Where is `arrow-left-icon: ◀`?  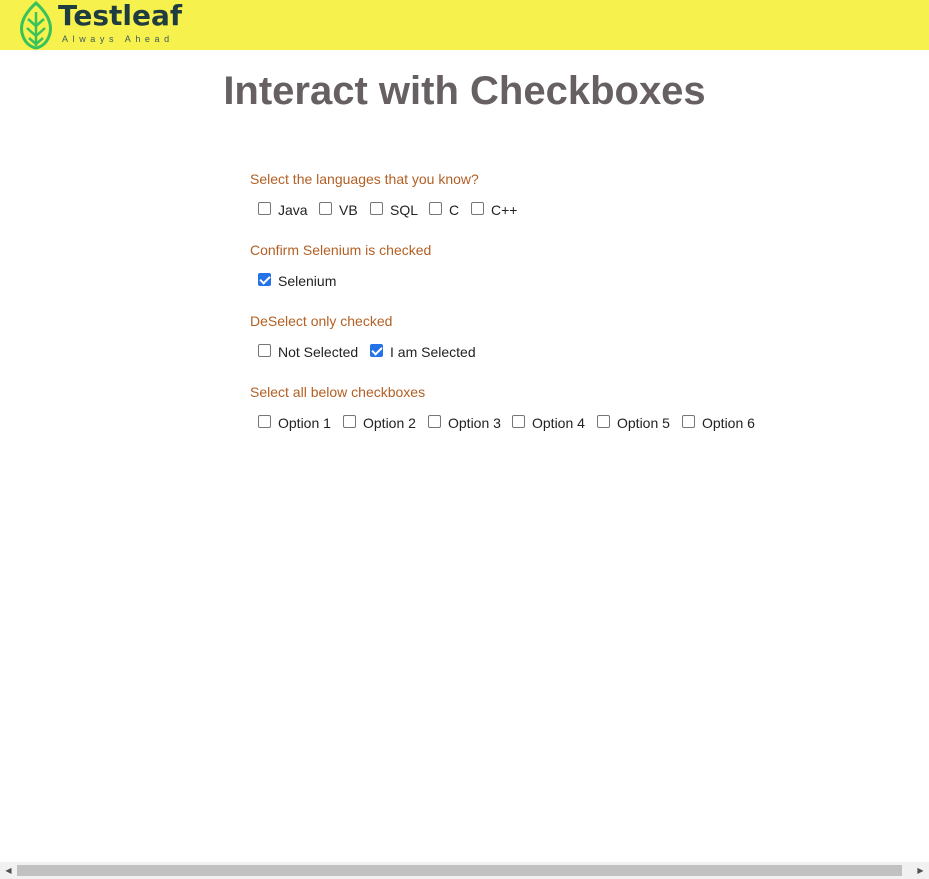 arrow-left-icon: ◀ is located at coordinates (8, 870).